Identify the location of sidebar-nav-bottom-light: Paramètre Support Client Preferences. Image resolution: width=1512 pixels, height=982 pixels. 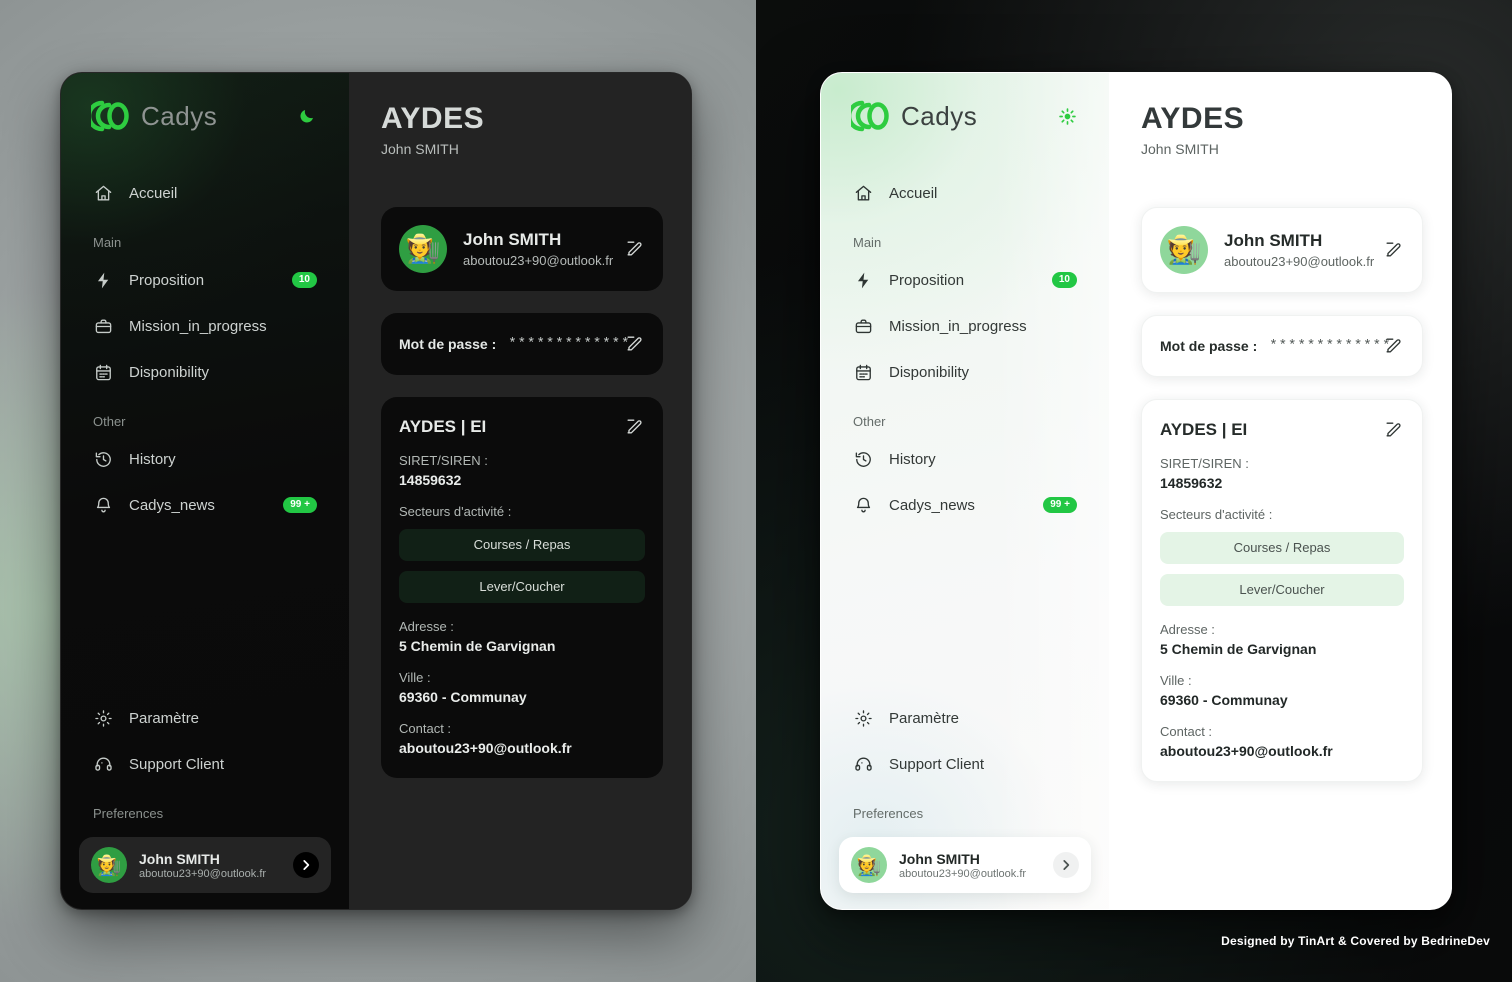
(965, 764).